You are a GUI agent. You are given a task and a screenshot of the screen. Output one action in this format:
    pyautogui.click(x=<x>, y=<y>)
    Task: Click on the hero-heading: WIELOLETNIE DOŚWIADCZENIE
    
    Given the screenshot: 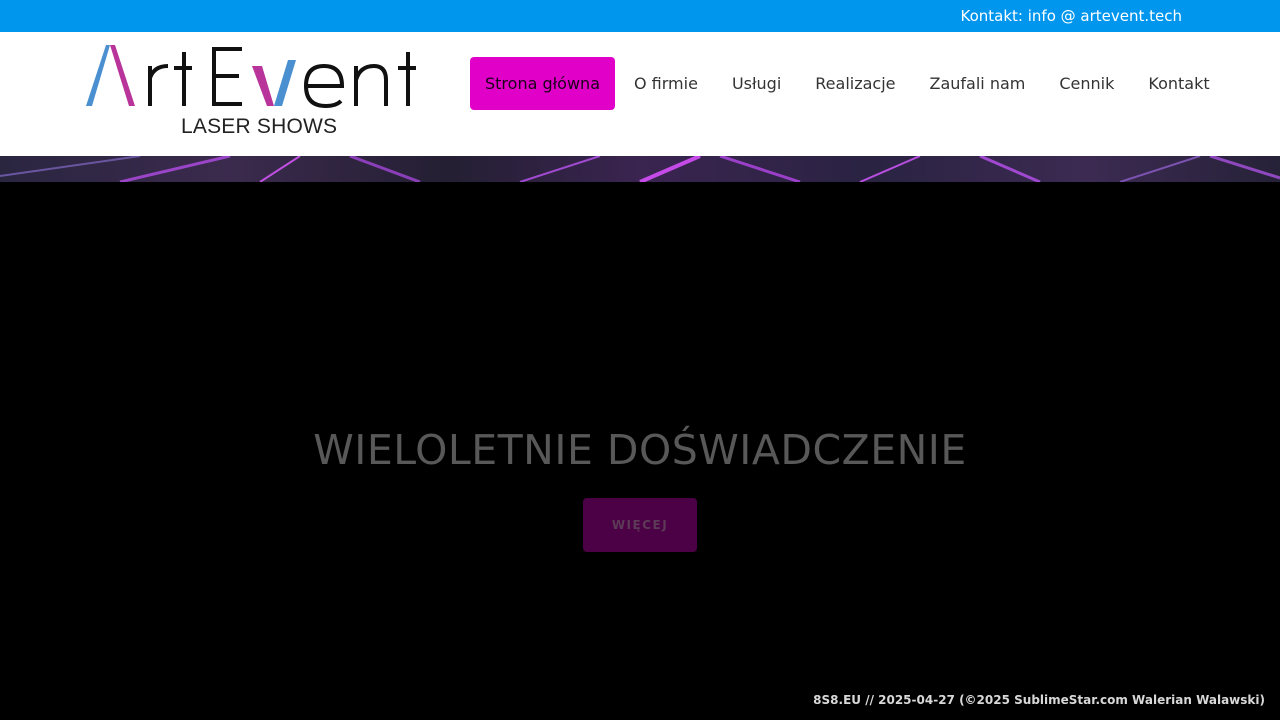 What is the action you would take?
    pyautogui.click(x=640, y=450)
    